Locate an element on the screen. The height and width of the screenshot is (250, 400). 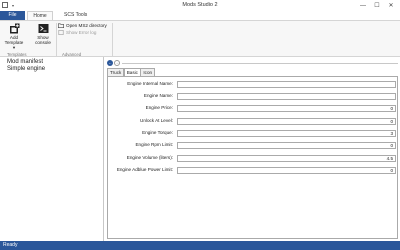
show-error-log-label: Show Error log is located at coordinates (81, 32).